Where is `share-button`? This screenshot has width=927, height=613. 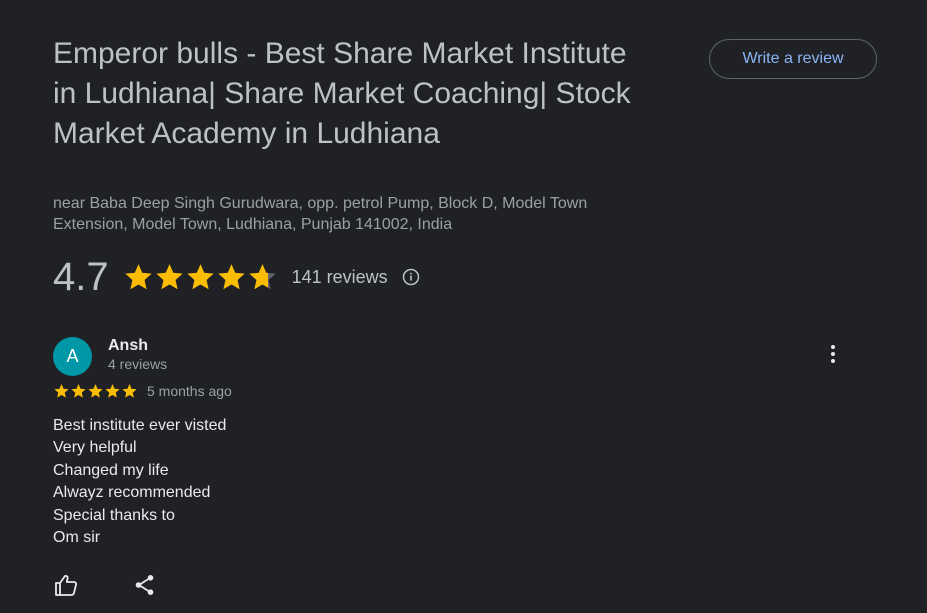
share-button is located at coordinates (145, 585).